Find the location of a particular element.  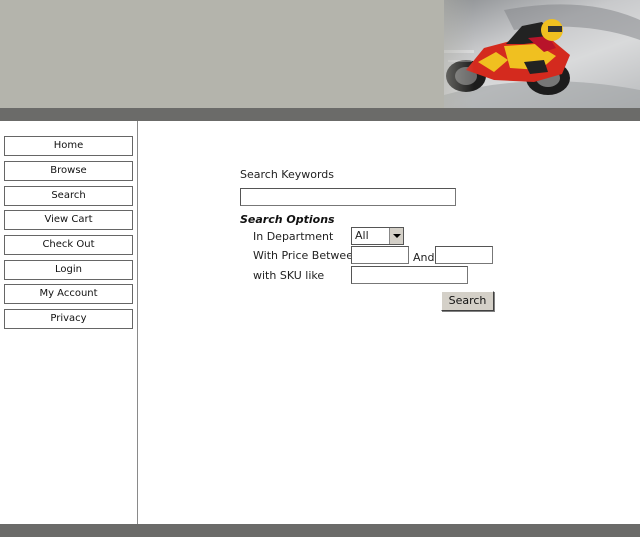

nav-my-account-button: My Account is located at coordinates (68, 294).